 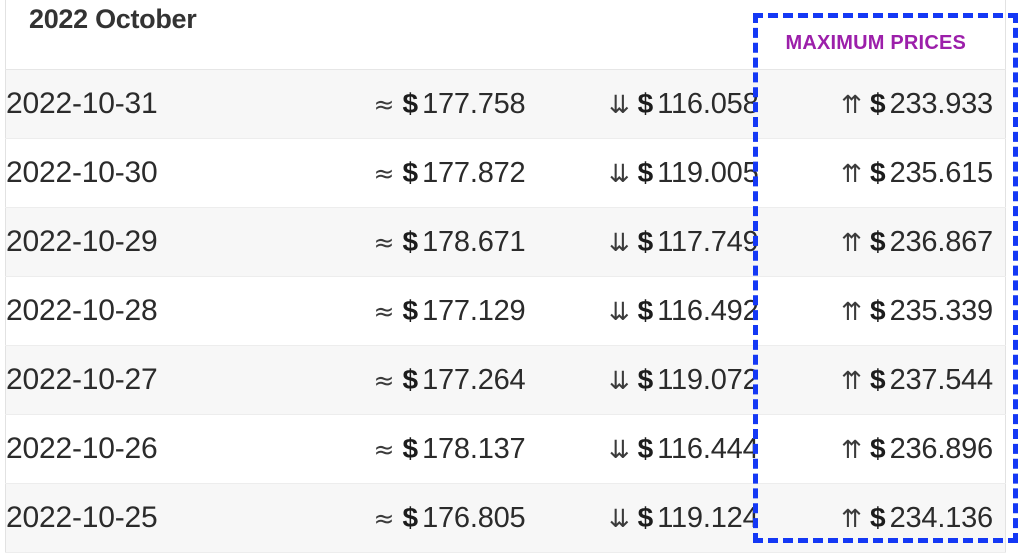 I want to click on table-header: 2022 October MAXIMUM PRICES, so click(x=505, y=35).